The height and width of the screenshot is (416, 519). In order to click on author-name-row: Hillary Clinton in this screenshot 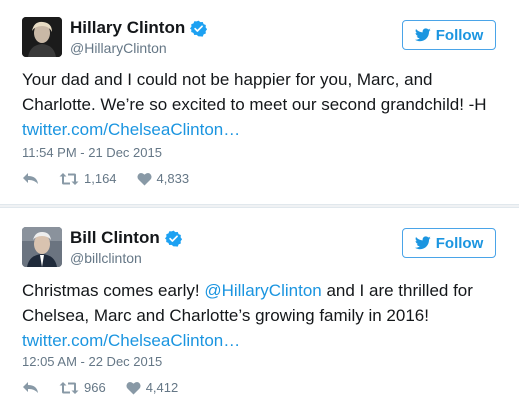, I will do `click(139, 28)`.